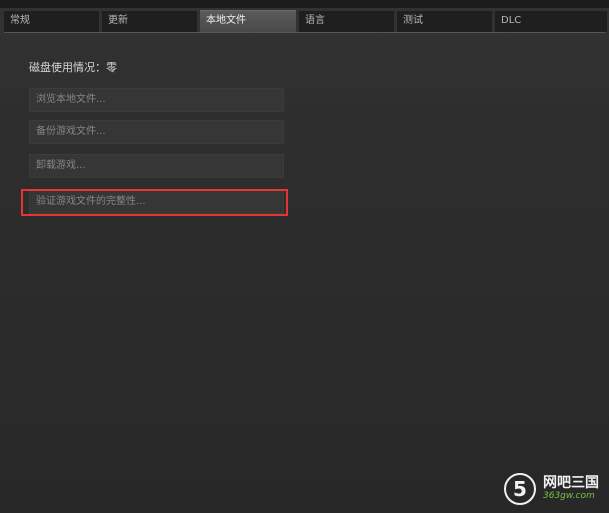  I want to click on watermark-url: 363gw.com, so click(569, 496).